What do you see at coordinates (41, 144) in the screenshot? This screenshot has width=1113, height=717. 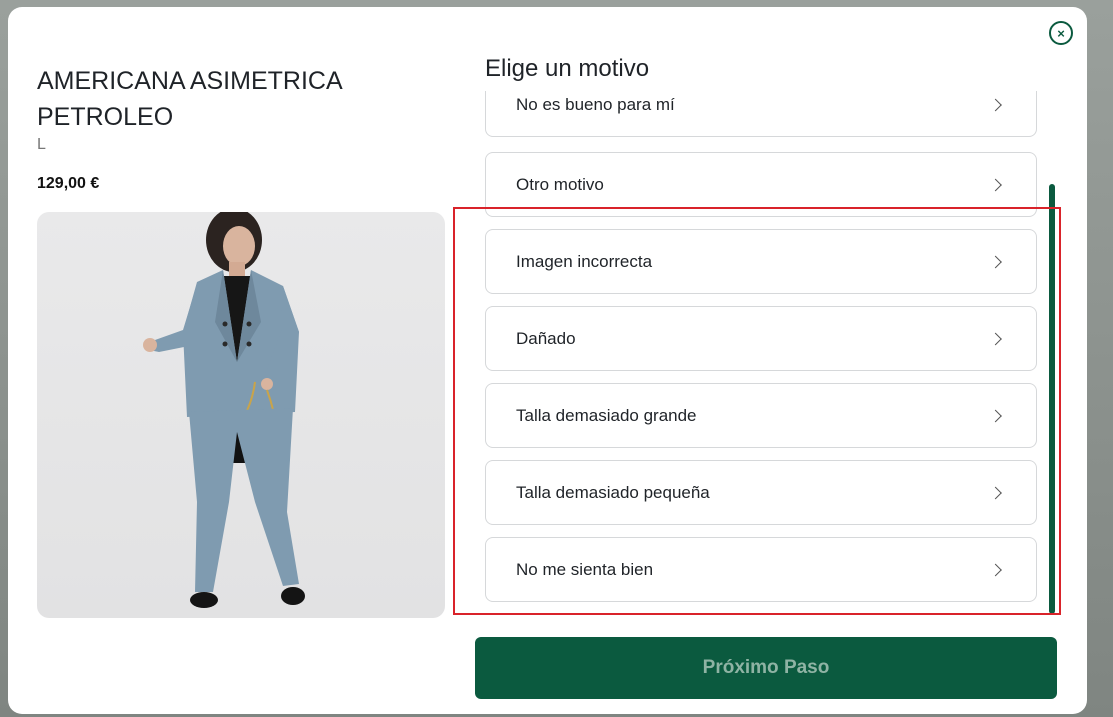 I see `product-size: L` at bounding box center [41, 144].